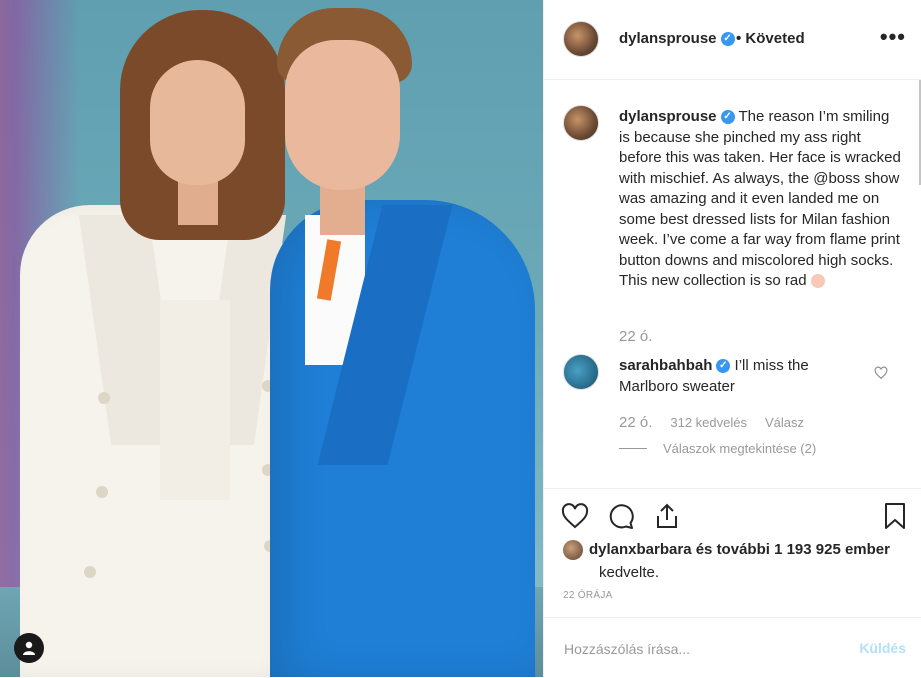  What do you see at coordinates (817, 281) in the screenshot?
I see `hand-emoji-icon` at bounding box center [817, 281].